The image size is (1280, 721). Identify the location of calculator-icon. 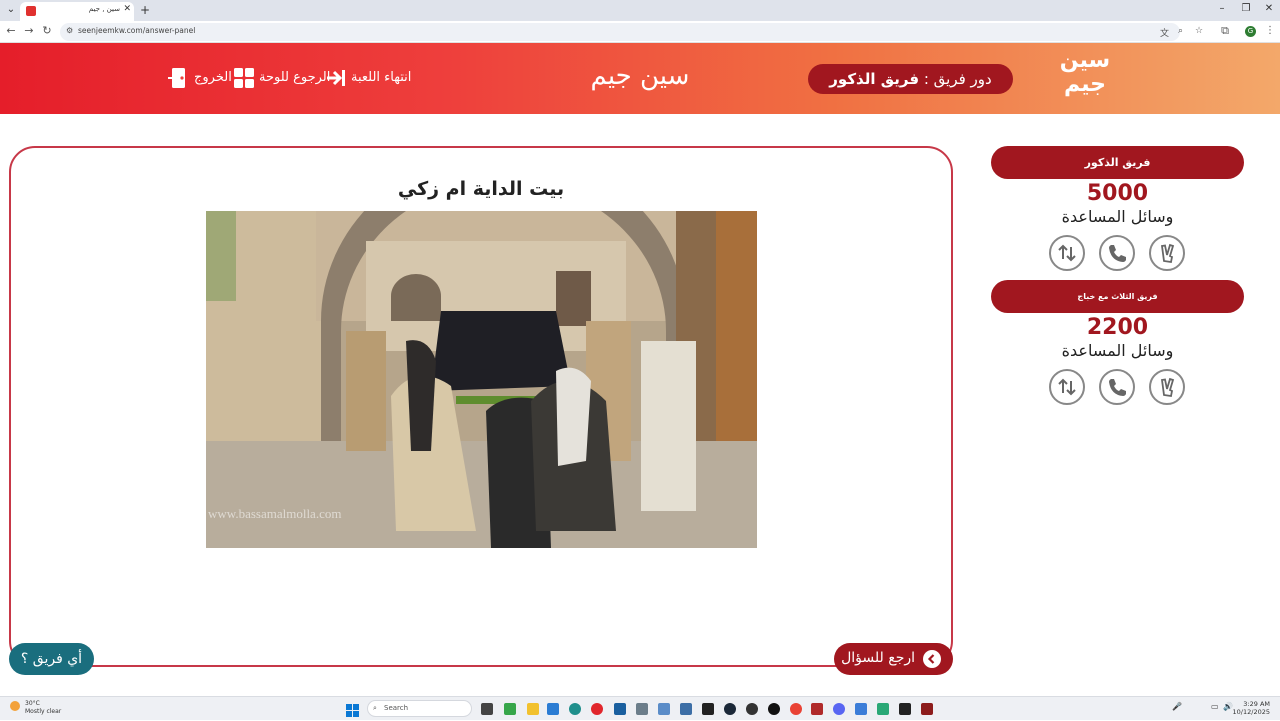
(642, 709).